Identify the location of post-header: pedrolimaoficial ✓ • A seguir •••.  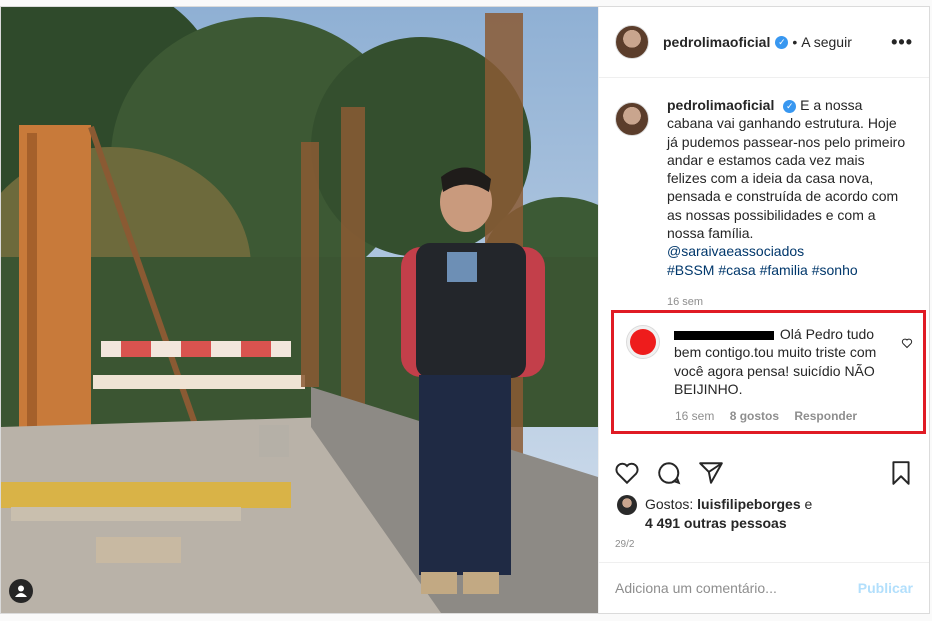
(764, 42).